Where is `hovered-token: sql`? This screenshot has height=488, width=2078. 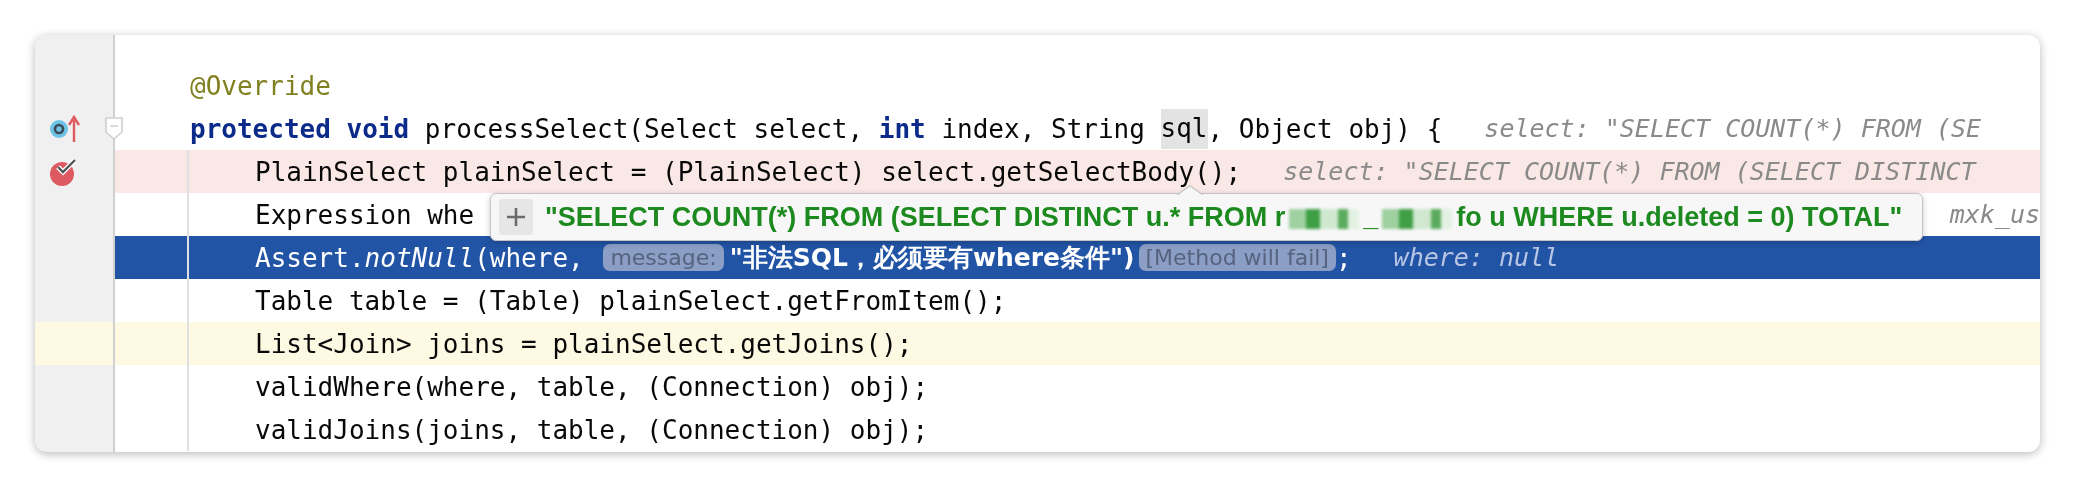
hovered-token: sql is located at coordinates (1184, 128).